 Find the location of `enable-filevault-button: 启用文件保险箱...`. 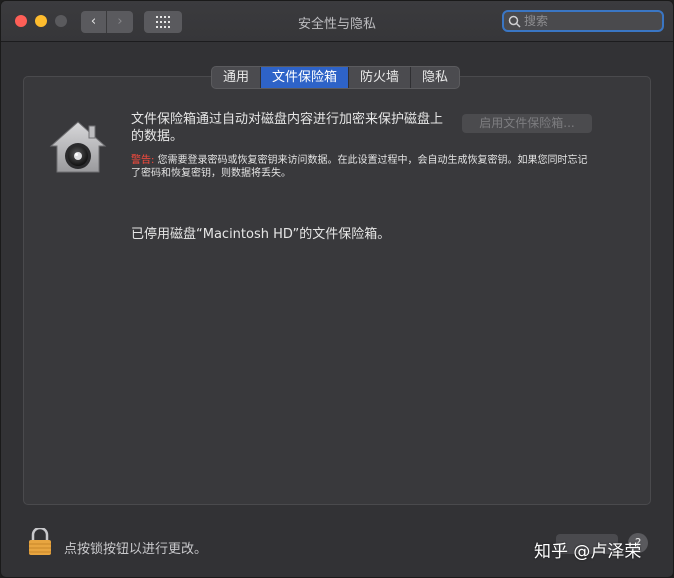

enable-filevault-button: 启用文件保险箱... is located at coordinates (527, 123).